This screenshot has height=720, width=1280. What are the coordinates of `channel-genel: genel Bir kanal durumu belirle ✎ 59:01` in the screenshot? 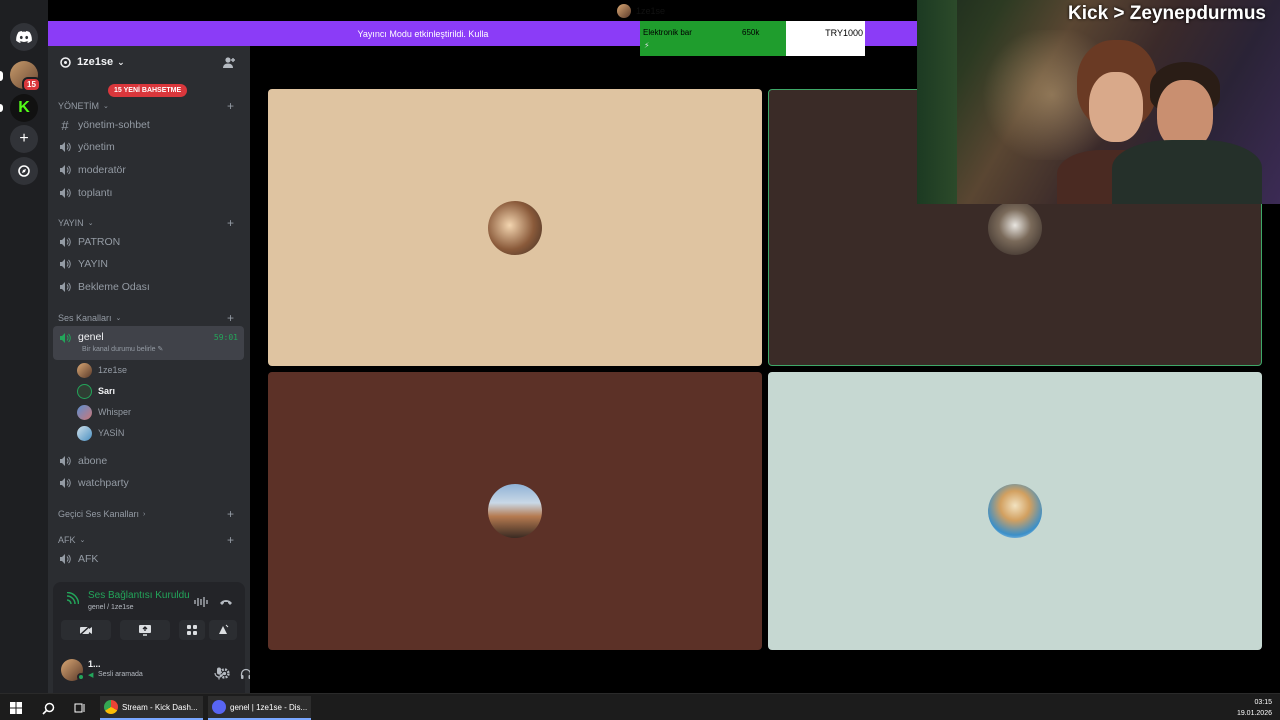 It's located at (148, 343).